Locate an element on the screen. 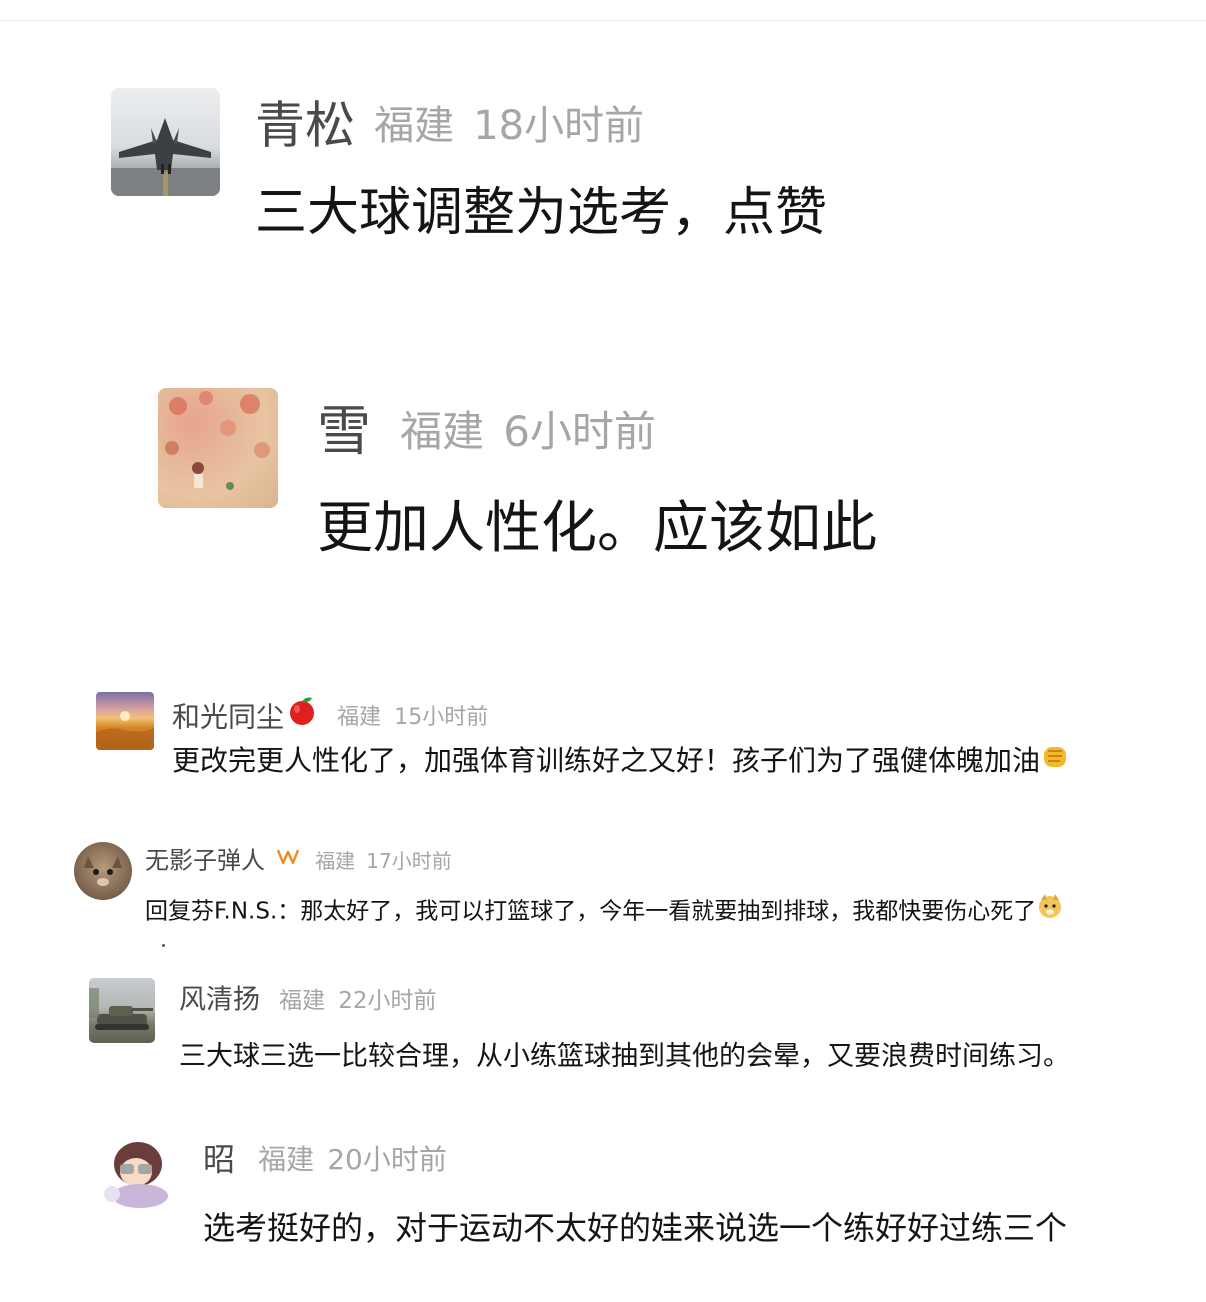  comment-meta: 青松 福建 18小时前 is located at coordinates (449, 125).